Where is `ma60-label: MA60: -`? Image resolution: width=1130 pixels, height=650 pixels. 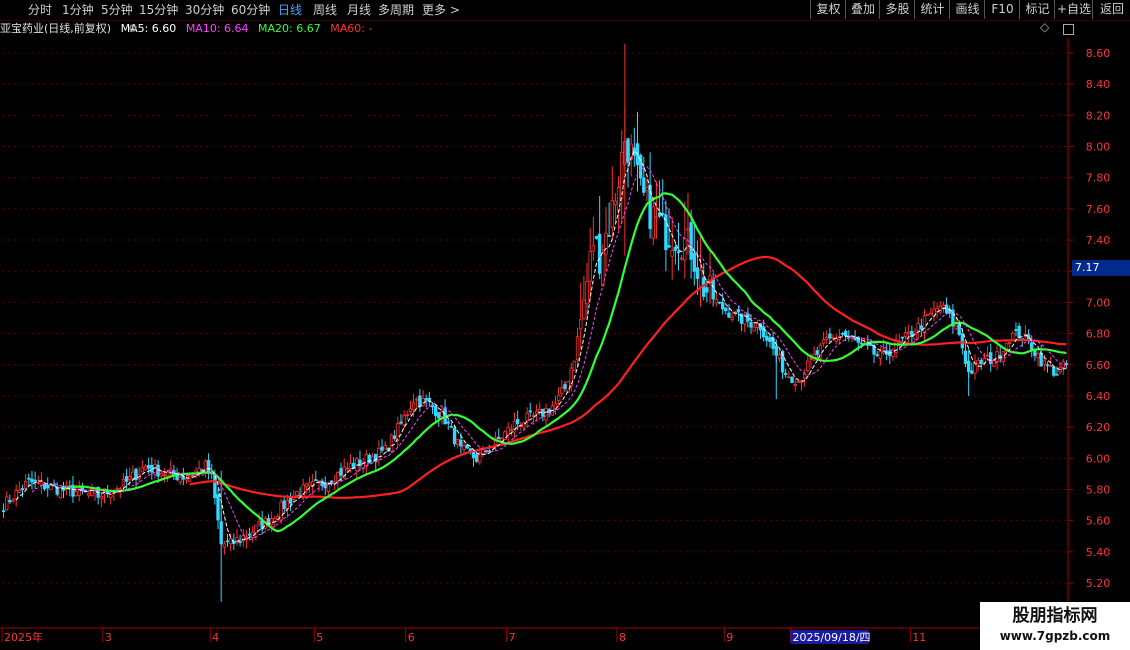 ma60-label: MA60: - is located at coordinates (351, 28).